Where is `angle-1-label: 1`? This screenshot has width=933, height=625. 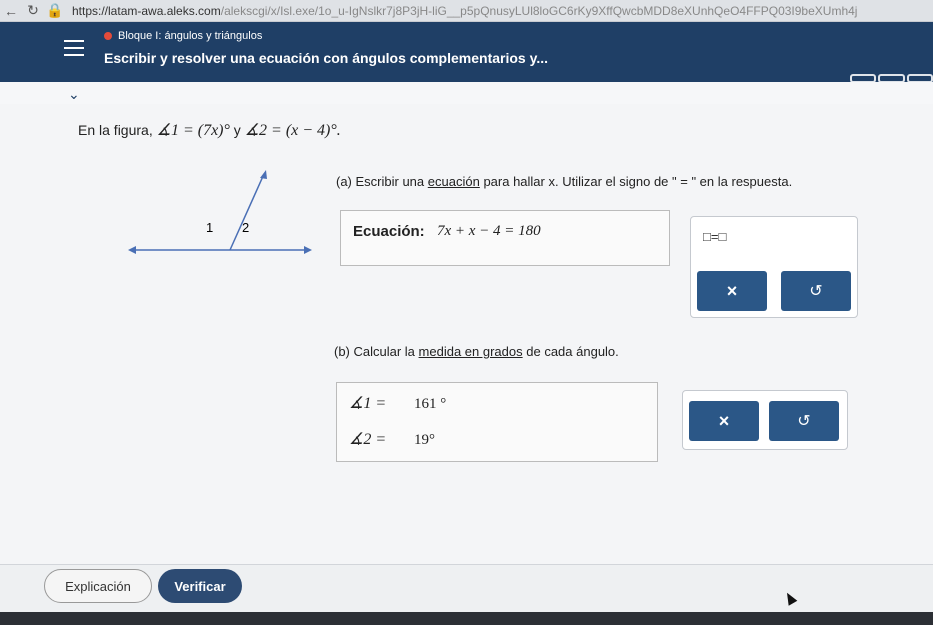 angle-1-label: 1 is located at coordinates (209, 227).